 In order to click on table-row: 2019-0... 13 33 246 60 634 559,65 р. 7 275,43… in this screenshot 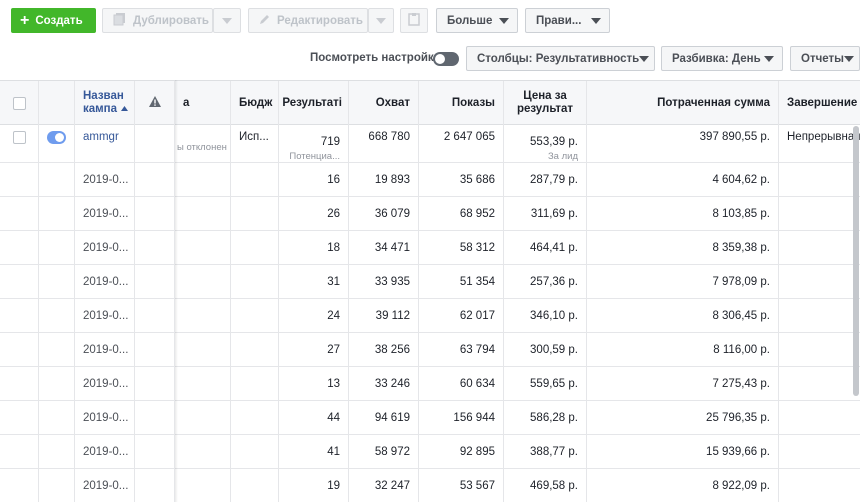, I will do `click(430, 384)`.